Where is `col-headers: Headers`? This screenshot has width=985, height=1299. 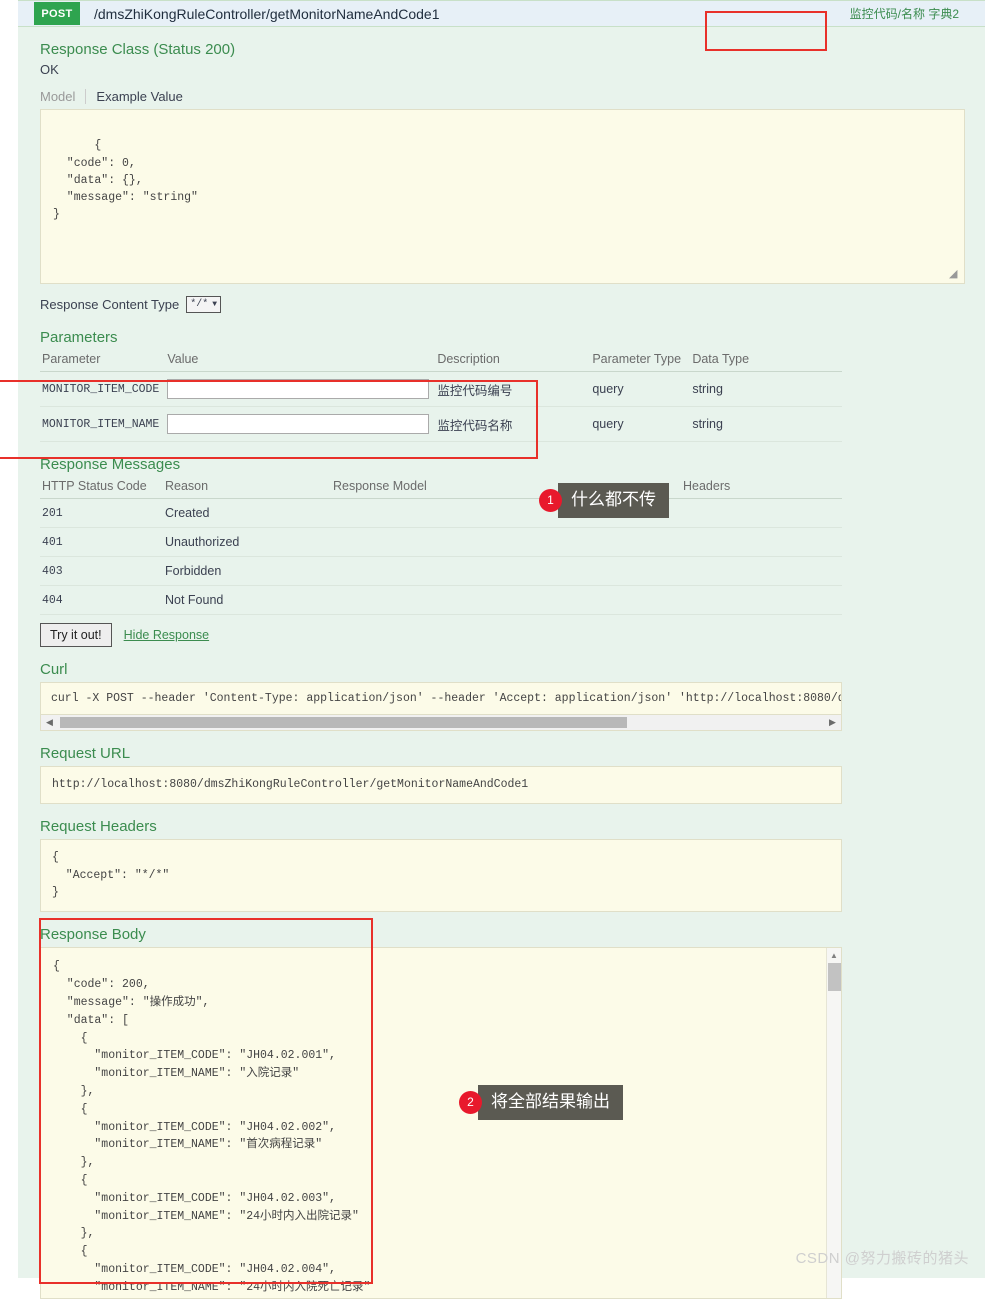 col-headers: Headers is located at coordinates (761, 488).